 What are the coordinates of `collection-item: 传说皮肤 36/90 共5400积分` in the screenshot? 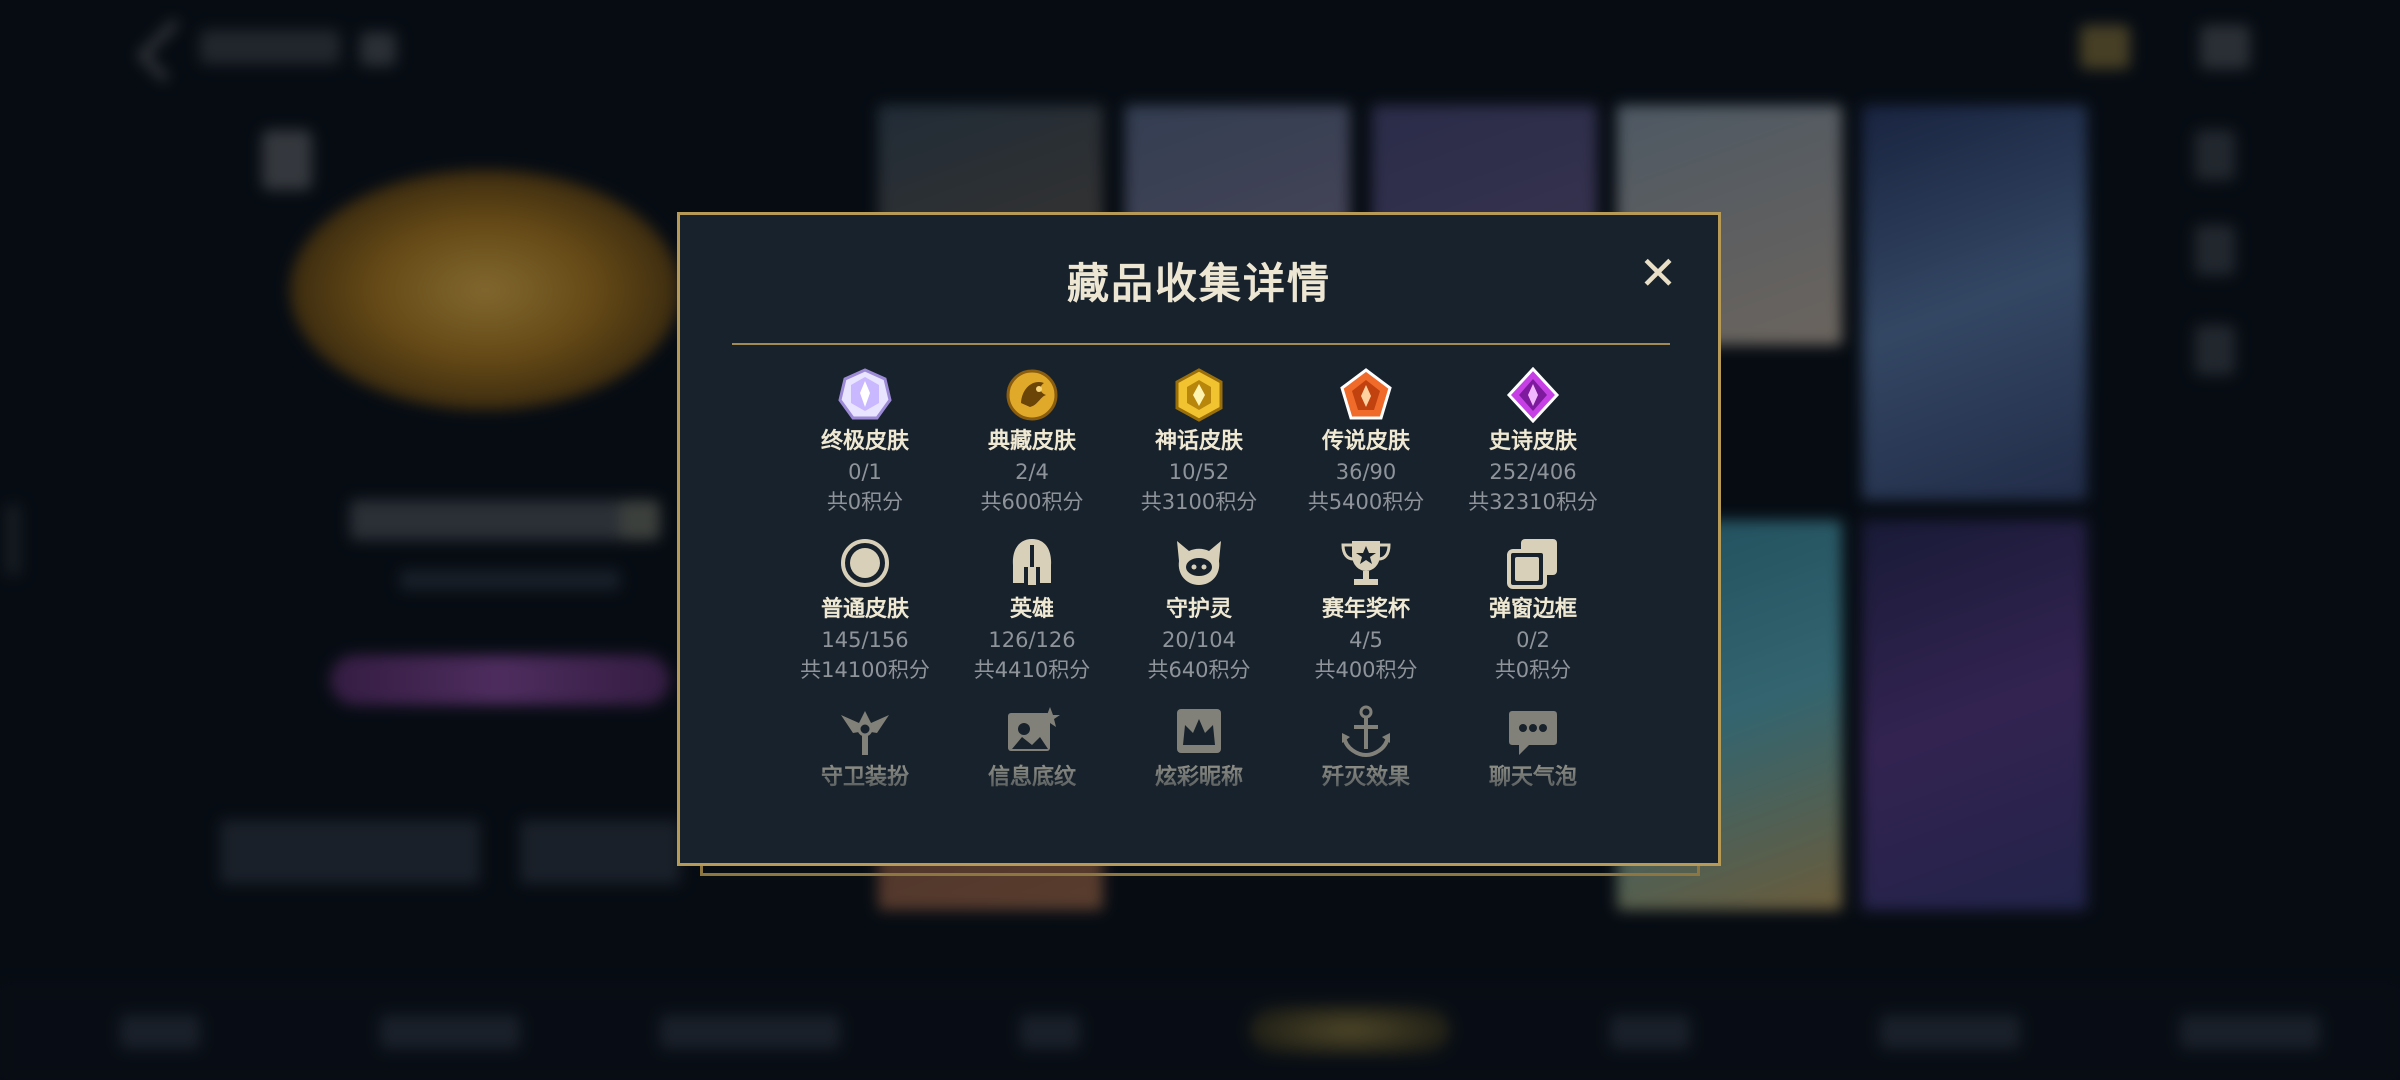 It's located at (1366, 442).